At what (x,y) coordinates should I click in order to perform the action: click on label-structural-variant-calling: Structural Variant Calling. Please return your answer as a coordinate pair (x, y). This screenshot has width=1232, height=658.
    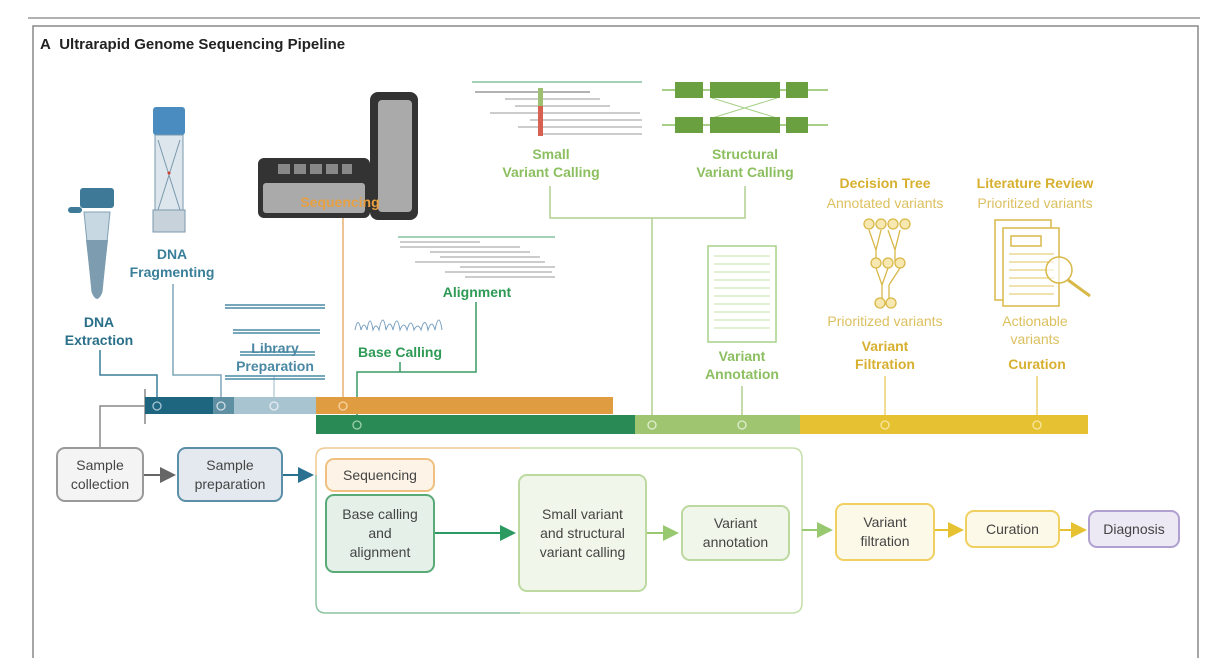
    Looking at the image, I should click on (745, 163).